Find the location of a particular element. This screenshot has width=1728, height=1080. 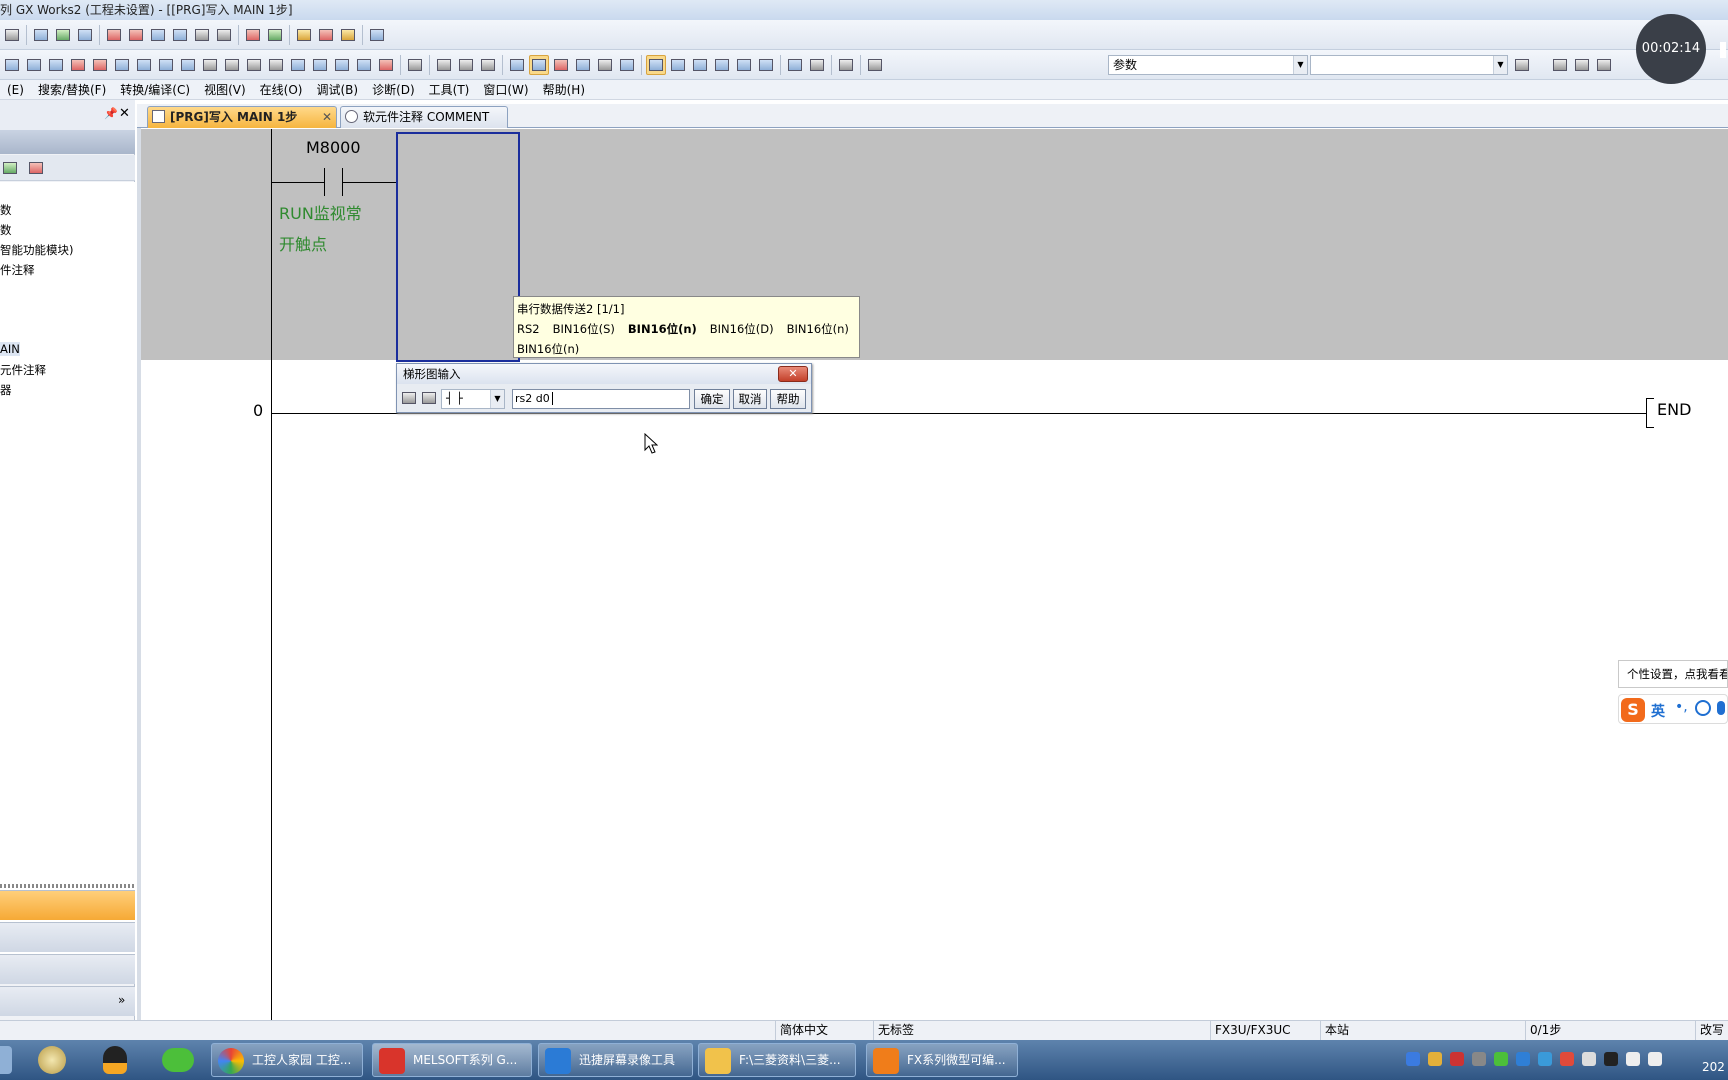

falling-edge-closed-icon is located at coordinates (188, 65).